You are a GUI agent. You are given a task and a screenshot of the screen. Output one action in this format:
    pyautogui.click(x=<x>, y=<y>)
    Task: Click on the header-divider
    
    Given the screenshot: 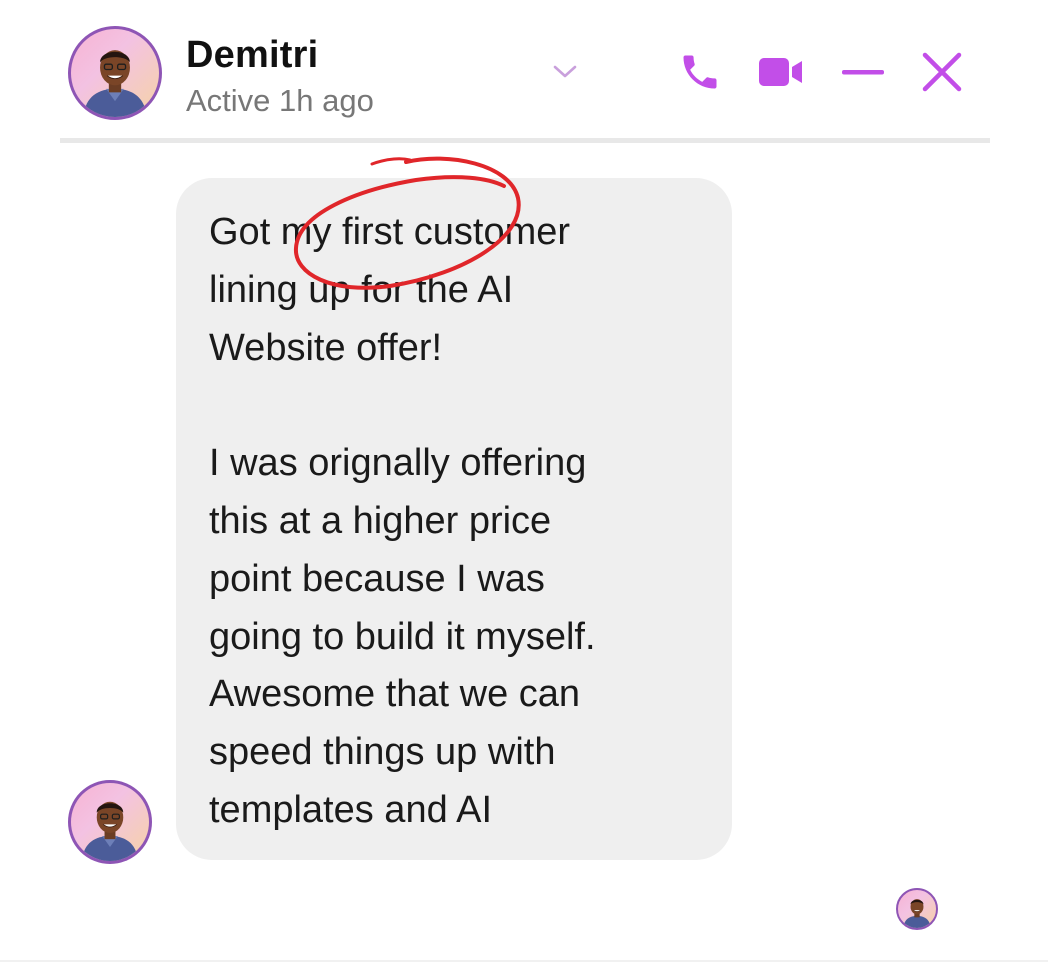 What is the action you would take?
    pyautogui.click(x=525, y=140)
    